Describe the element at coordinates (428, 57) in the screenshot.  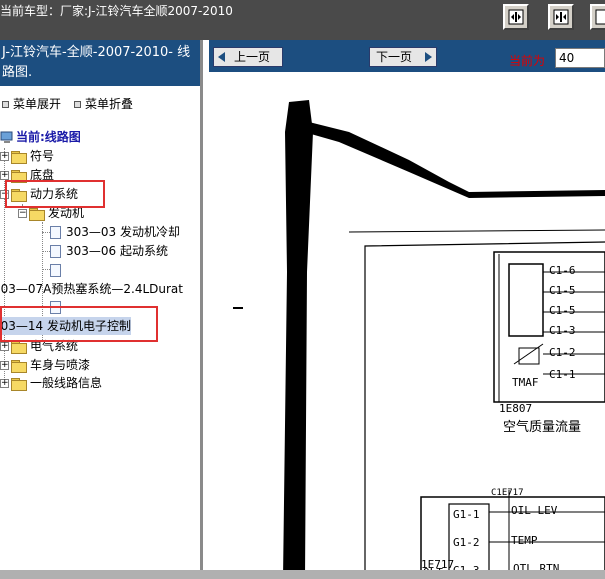
I see `right-arrow-icon` at that location.